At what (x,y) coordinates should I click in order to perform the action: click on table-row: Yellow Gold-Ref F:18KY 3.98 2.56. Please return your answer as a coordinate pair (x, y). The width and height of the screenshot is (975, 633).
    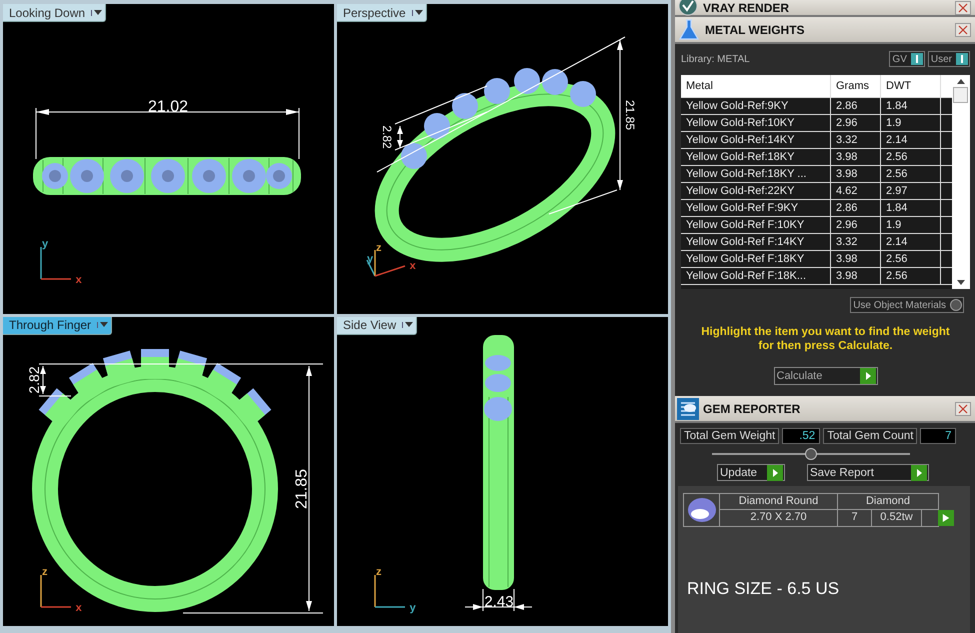
    Looking at the image, I should click on (816, 259).